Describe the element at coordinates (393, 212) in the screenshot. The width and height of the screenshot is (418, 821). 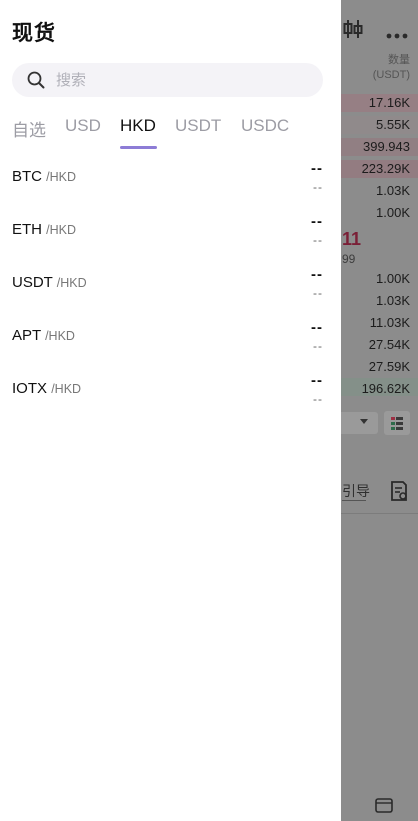
I see `ask-qty: 1.00K` at that location.